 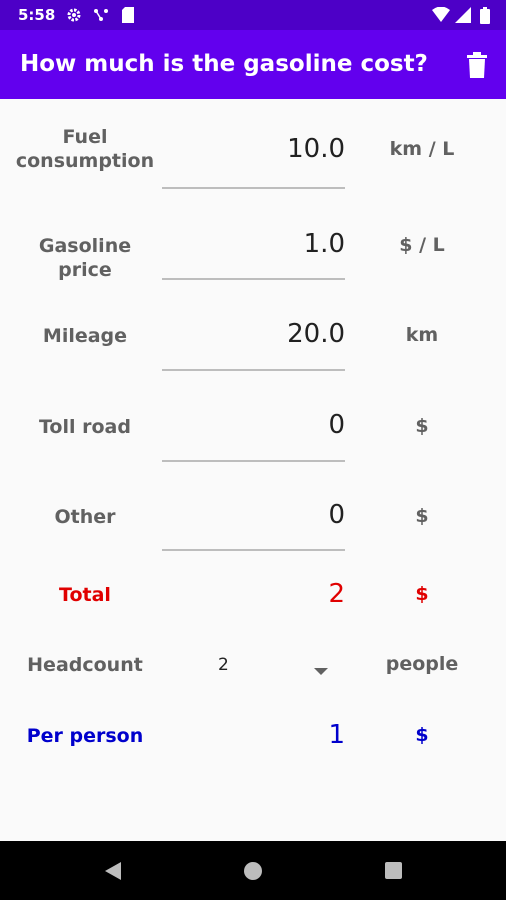 What do you see at coordinates (253, 279) in the screenshot?
I see `gasoline-price-underline` at bounding box center [253, 279].